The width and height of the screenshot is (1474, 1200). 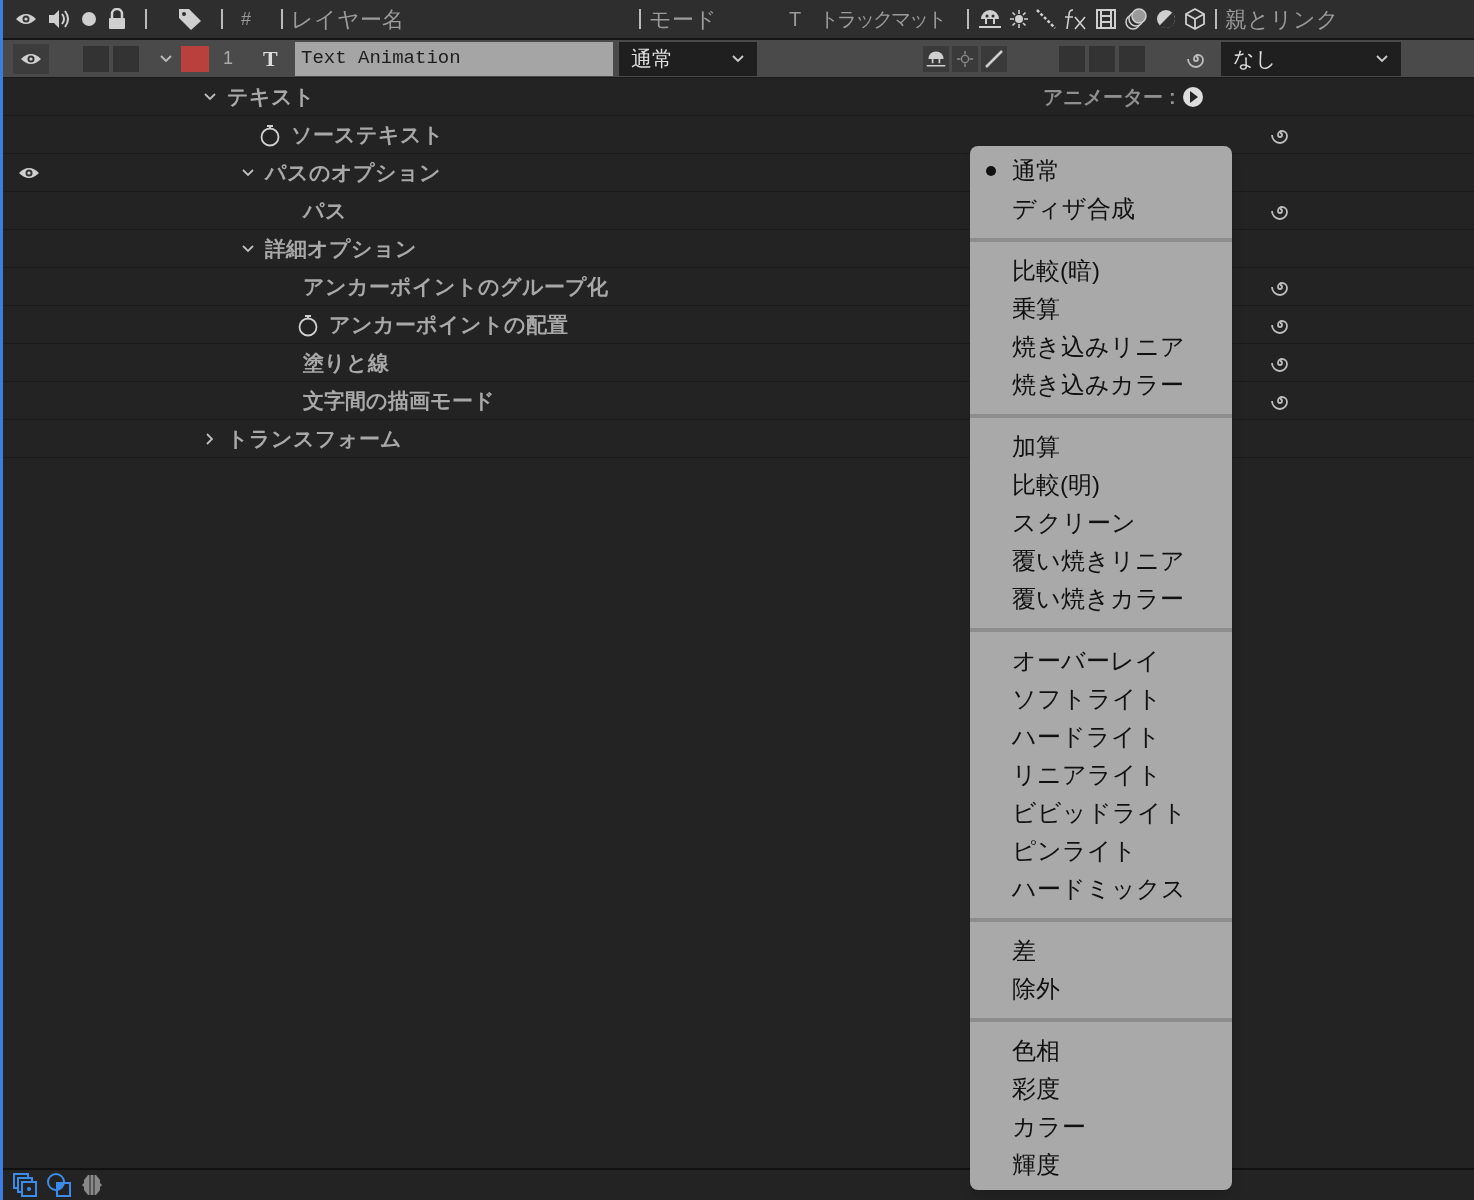 What do you see at coordinates (1019, 19) in the screenshot?
I see `sun-icon` at bounding box center [1019, 19].